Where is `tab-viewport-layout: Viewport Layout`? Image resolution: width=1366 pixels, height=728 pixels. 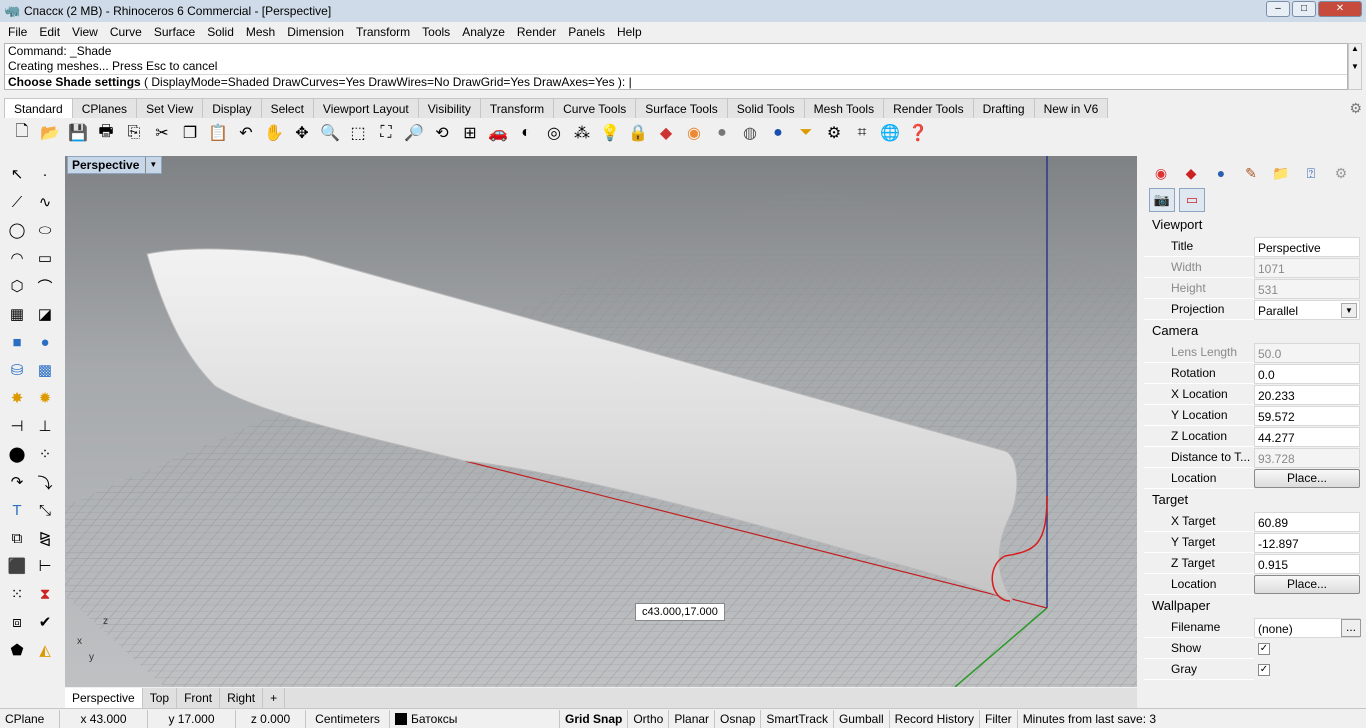
tab-viewport-layout: Viewport Layout is located at coordinates (365, 108).